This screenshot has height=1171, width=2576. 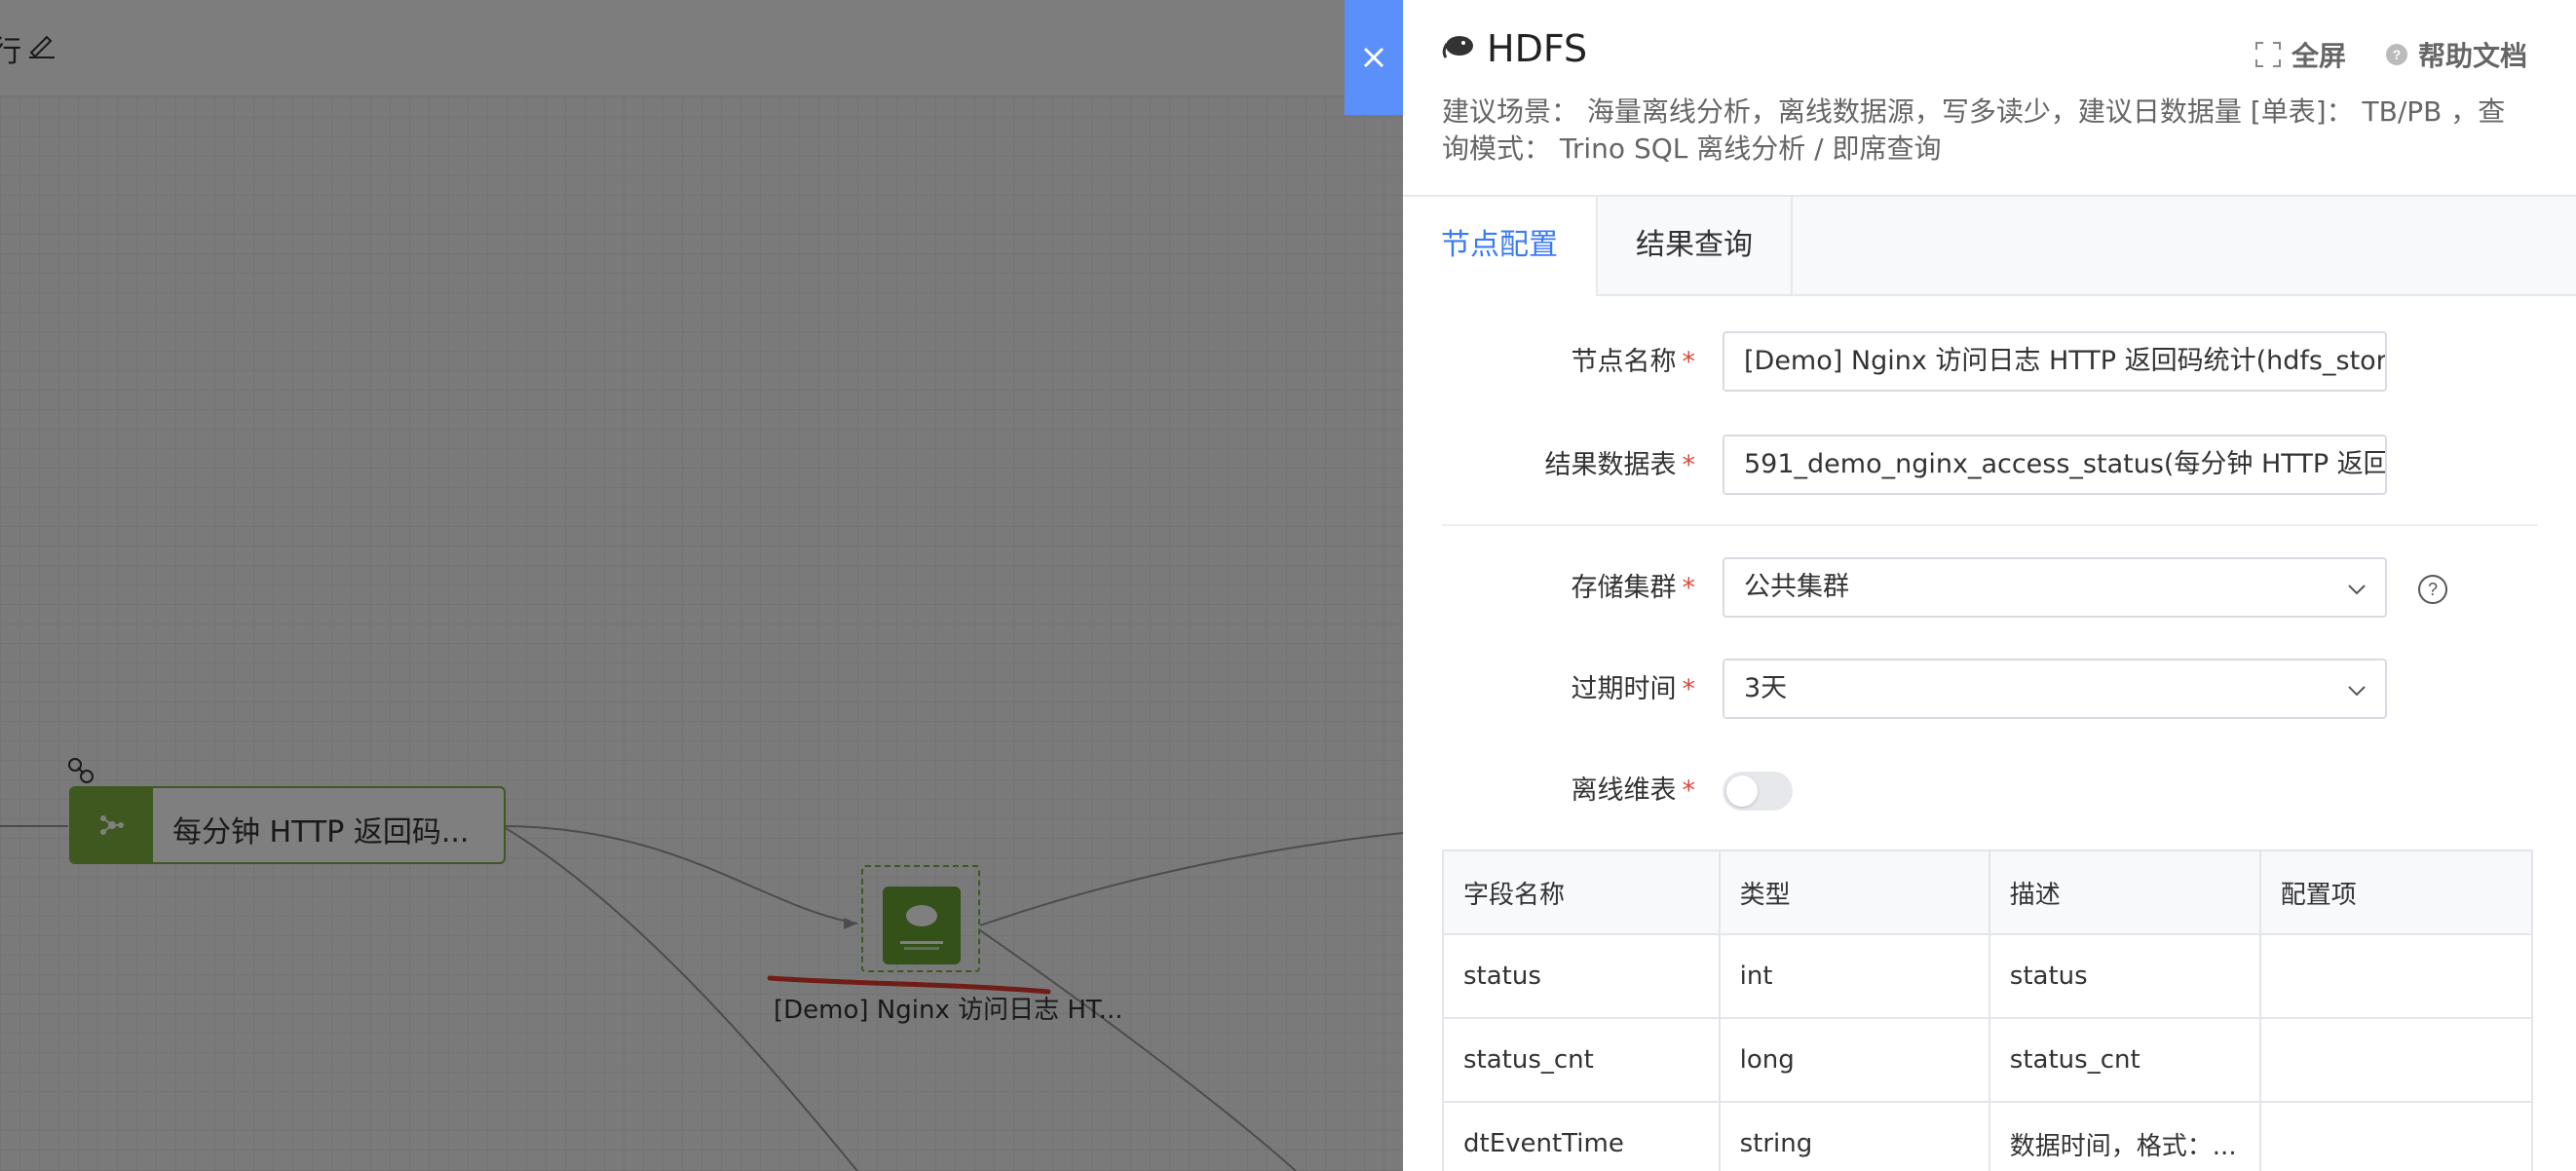 What do you see at coordinates (1989, 246) in the screenshot?
I see `panel-tabs: 节点配置 结果查询` at bounding box center [1989, 246].